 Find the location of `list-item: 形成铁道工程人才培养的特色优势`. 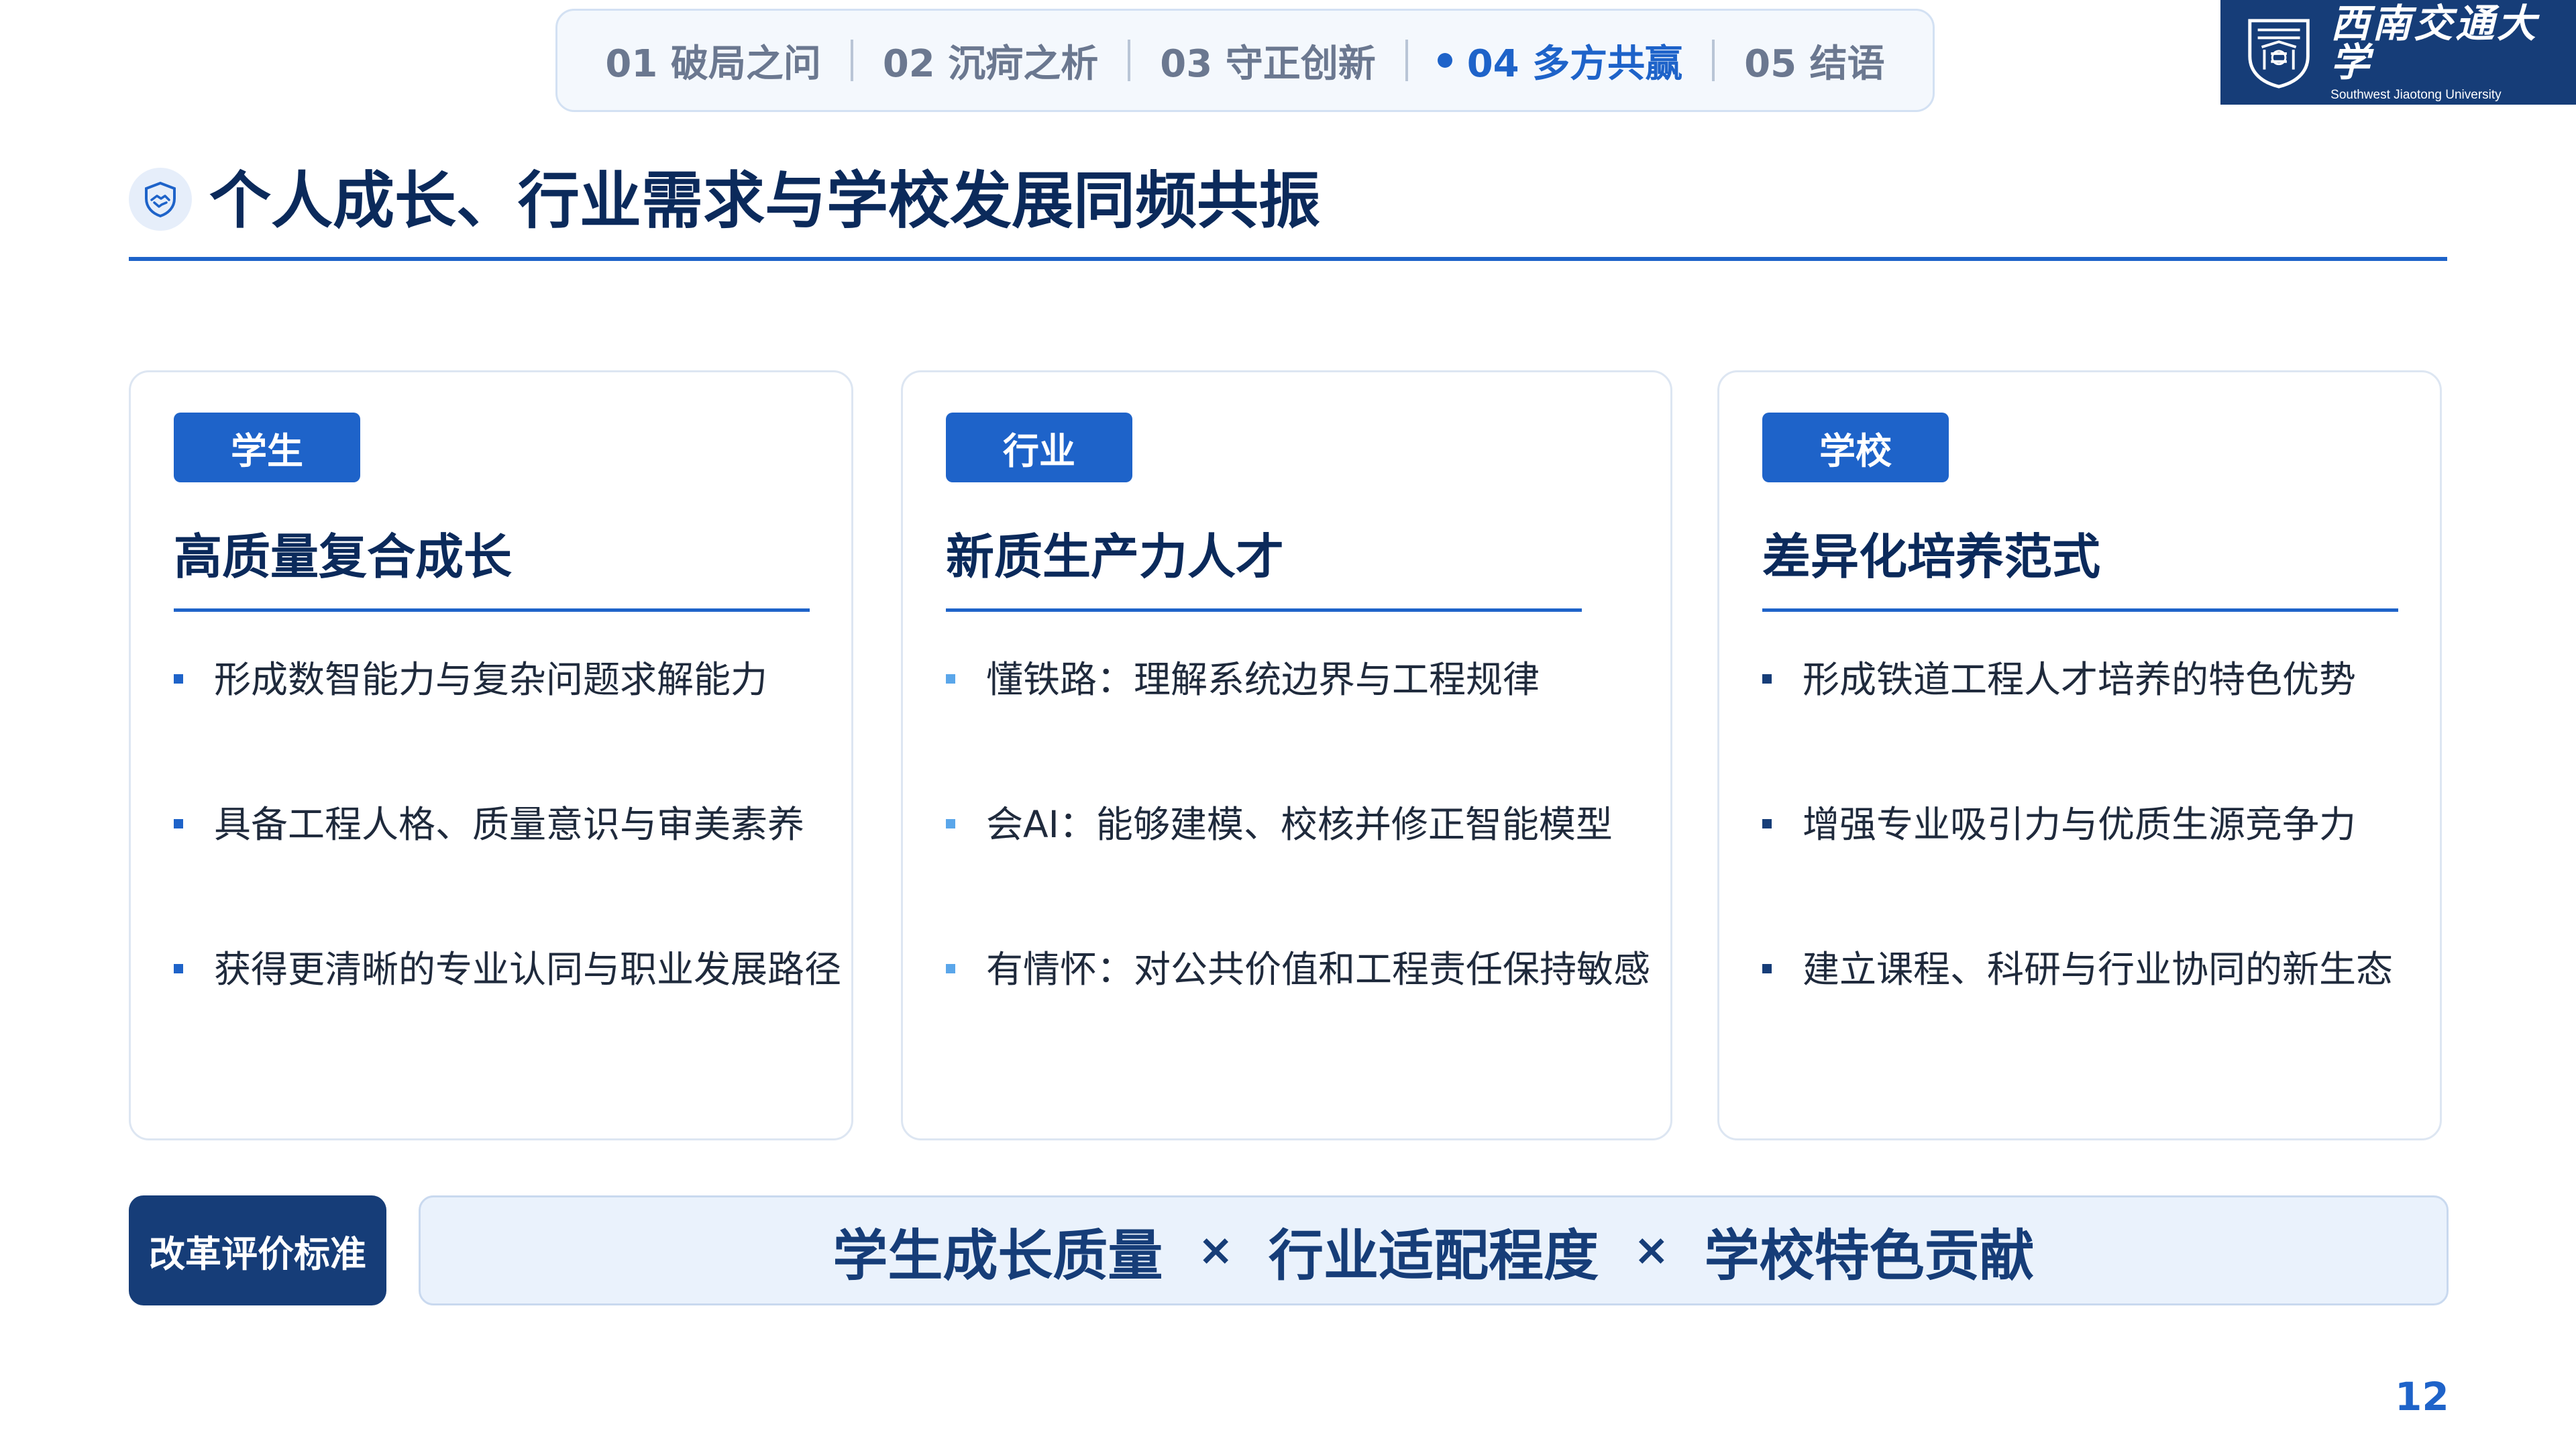

list-item: 形成铁道工程人才培养的特色优势 is located at coordinates (2077, 726).